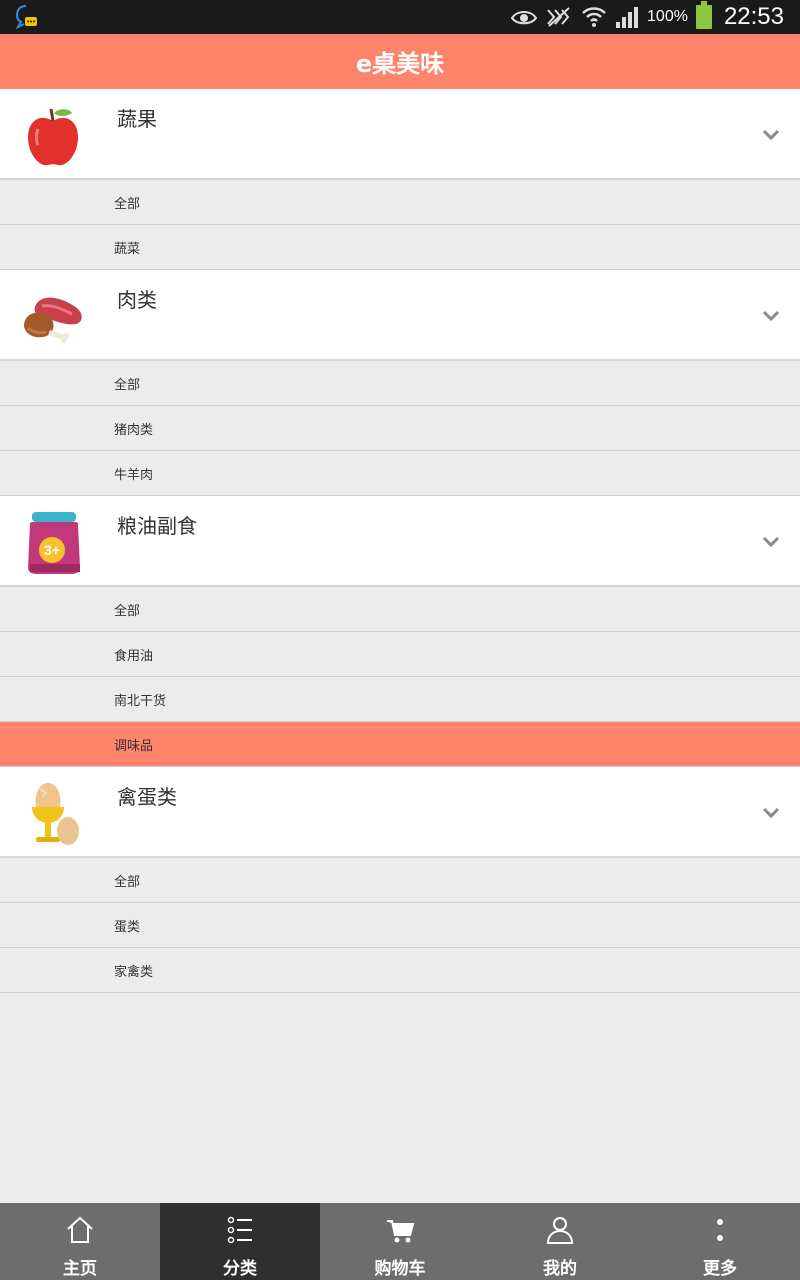  What do you see at coordinates (594, 17) in the screenshot?
I see `wifi-icon` at bounding box center [594, 17].